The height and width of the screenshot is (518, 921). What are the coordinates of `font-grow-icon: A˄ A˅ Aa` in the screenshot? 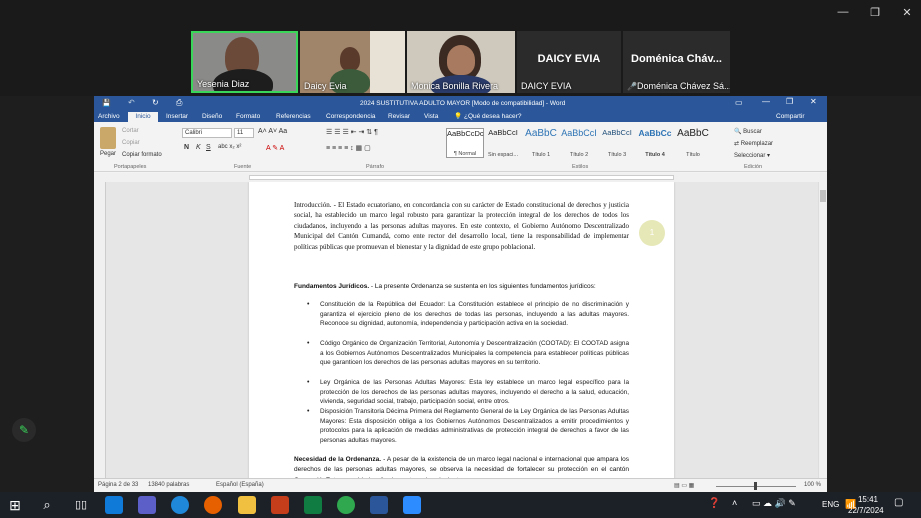 It's located at (272, 131).